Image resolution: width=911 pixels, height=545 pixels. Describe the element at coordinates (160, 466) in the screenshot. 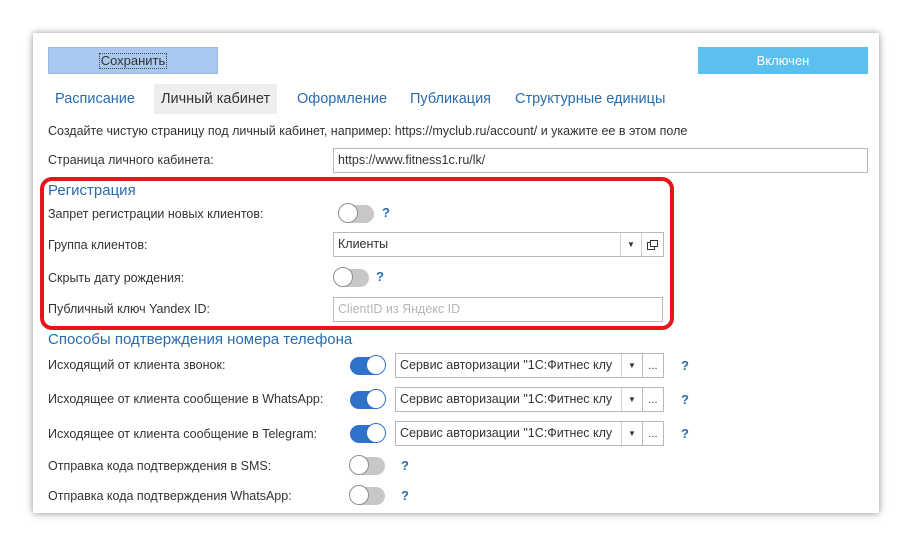

I see `sms-code-label: Отправка кода подтверждения в SMS:` at that location.